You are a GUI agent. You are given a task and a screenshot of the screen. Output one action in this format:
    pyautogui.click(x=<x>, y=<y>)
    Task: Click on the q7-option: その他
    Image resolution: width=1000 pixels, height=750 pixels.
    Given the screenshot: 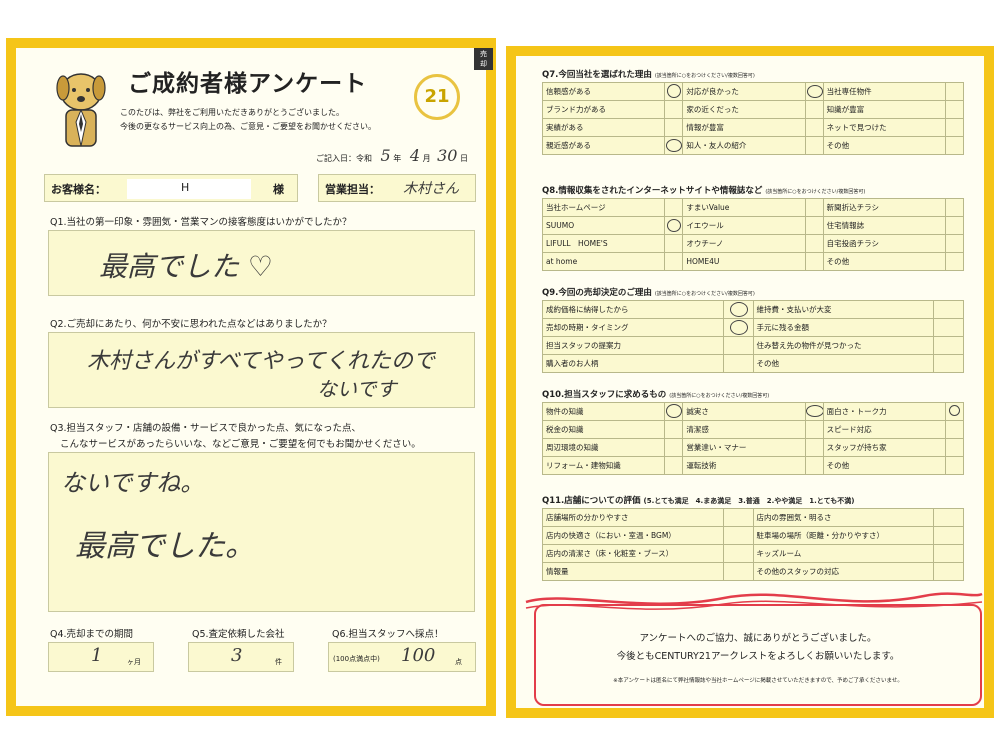 What is the action you would take?
    pyautogui.click(x=884, y=145)
    